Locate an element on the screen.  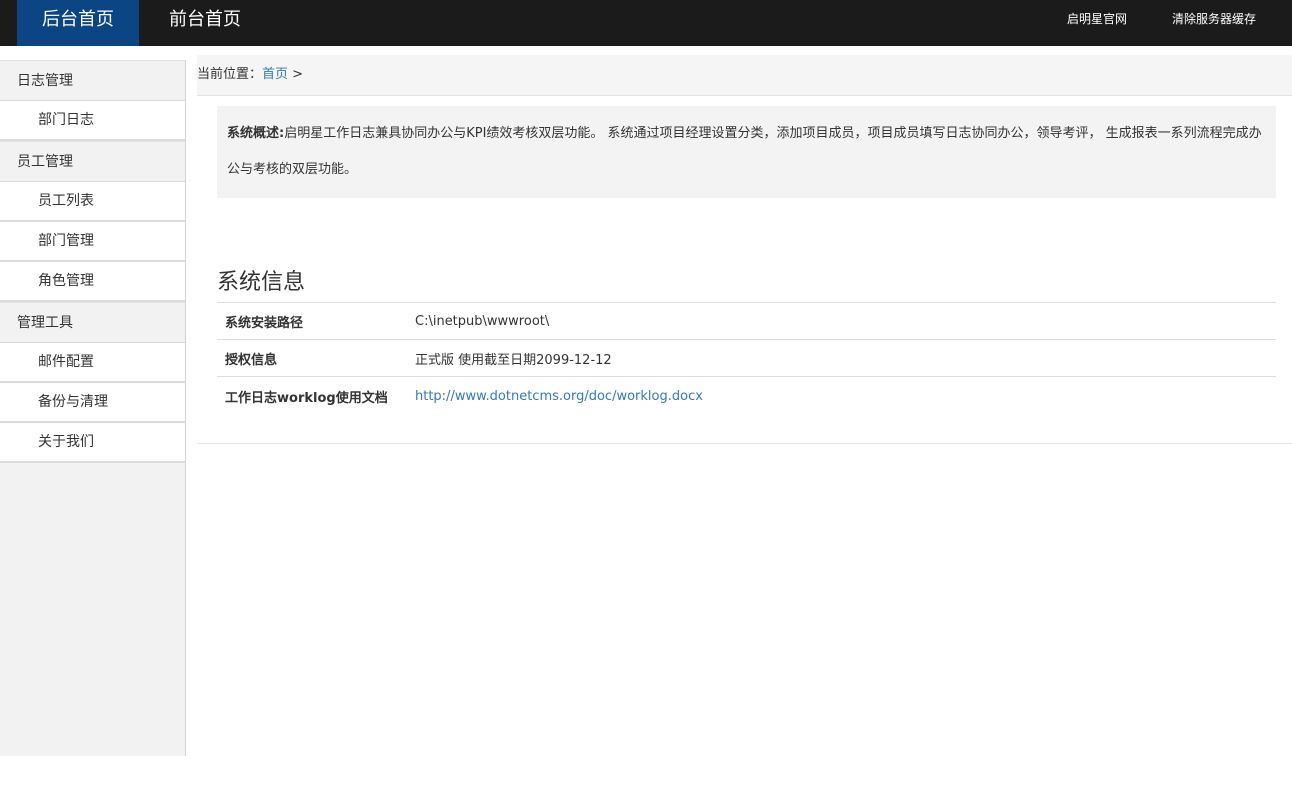
info-key: 授权信息 is located at coordinates (312, 358).